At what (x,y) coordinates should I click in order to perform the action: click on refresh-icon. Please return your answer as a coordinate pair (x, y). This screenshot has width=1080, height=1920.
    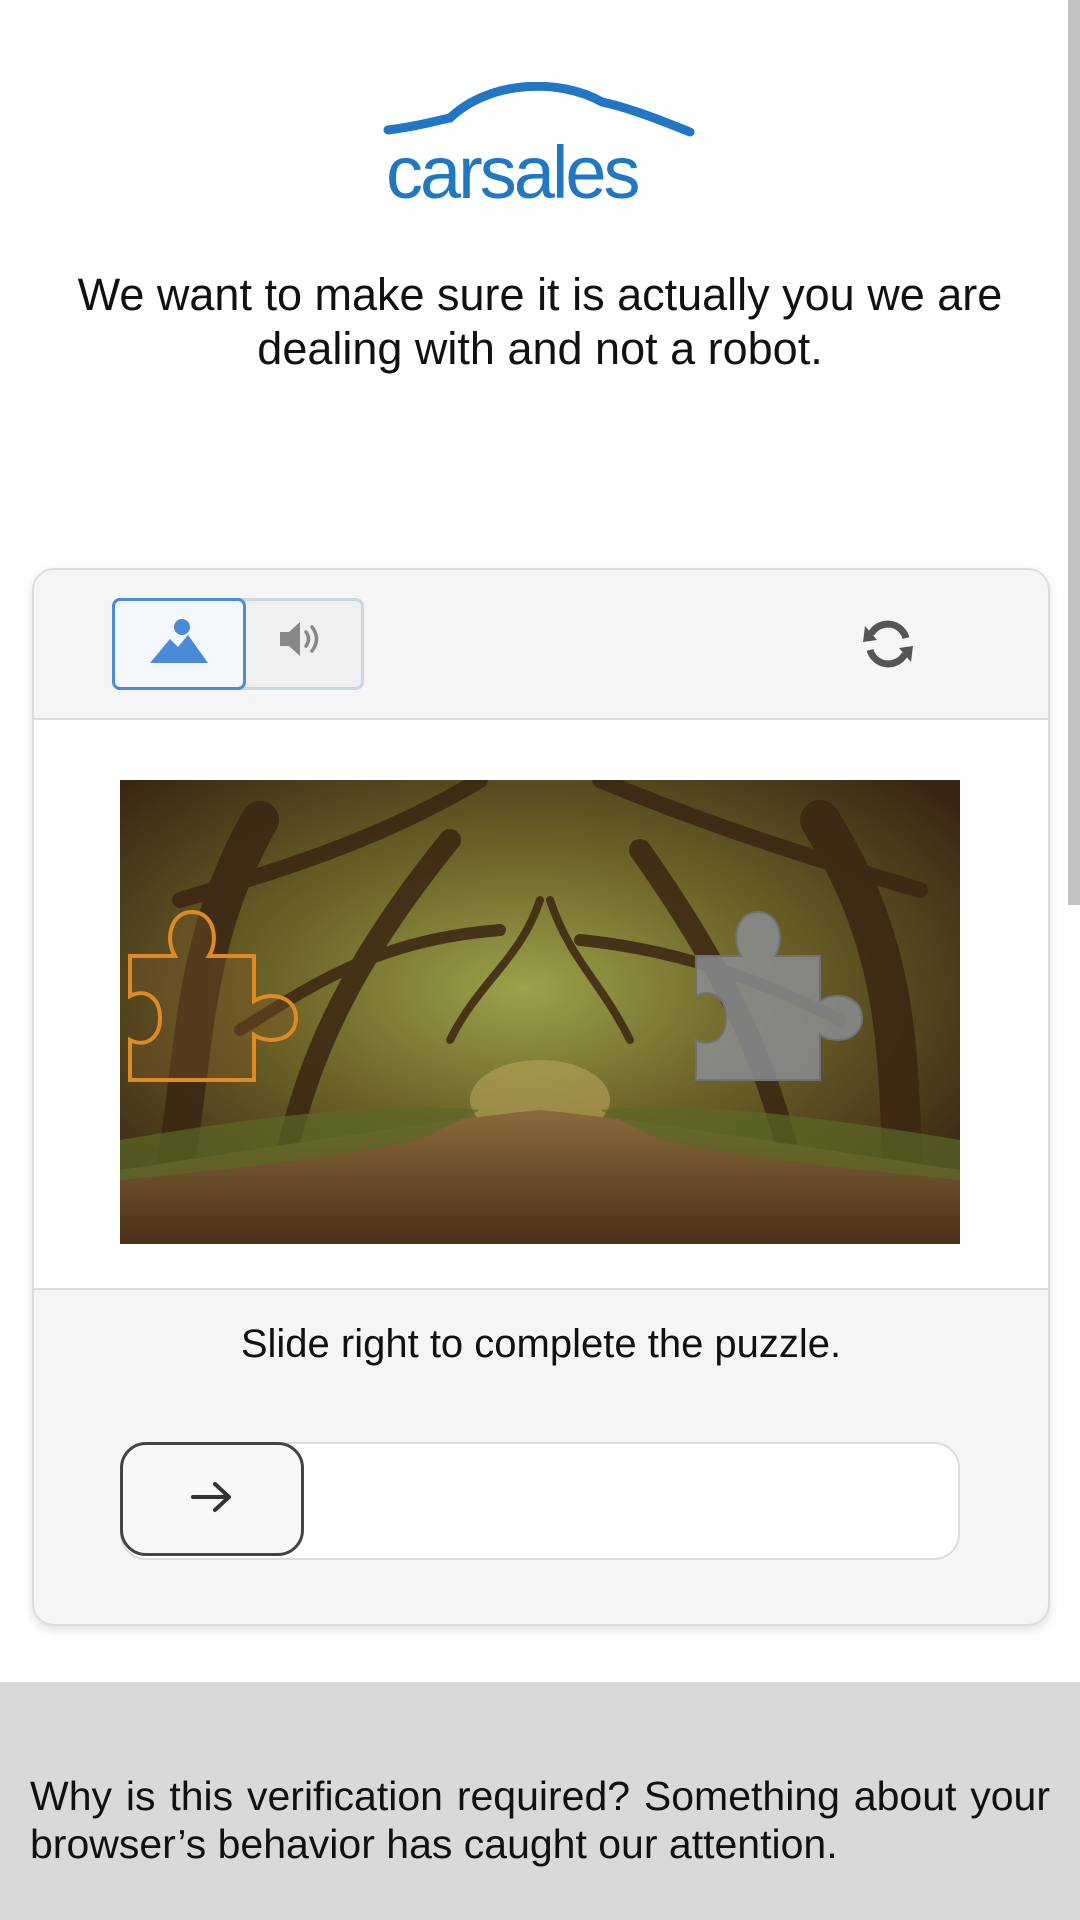
    Looking at the image, I should click on (888, 646).